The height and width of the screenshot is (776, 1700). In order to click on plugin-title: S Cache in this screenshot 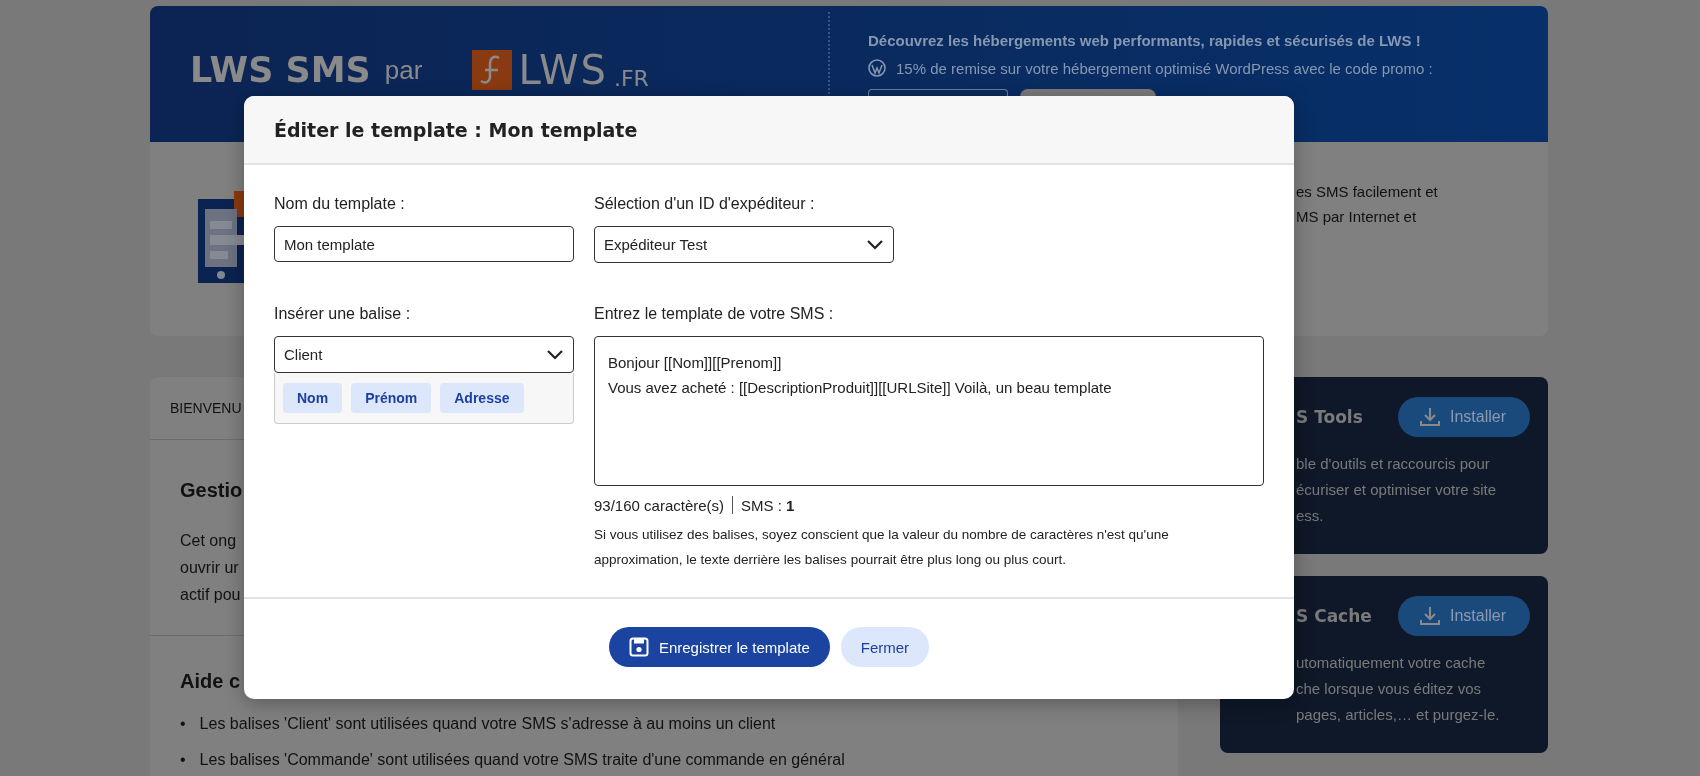, I will do `click(1334, 616)`.